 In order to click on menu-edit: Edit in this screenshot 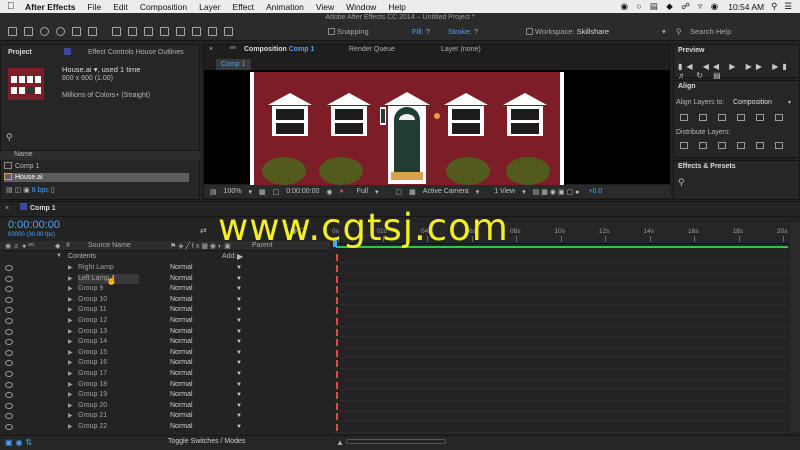, I will do `click(120, 7)`.